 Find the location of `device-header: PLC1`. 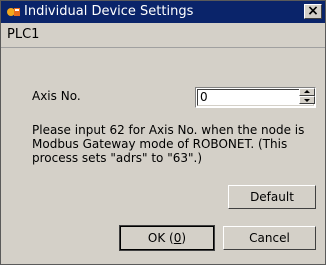

device-header: PLC1 is located at coordinates (163, 35).